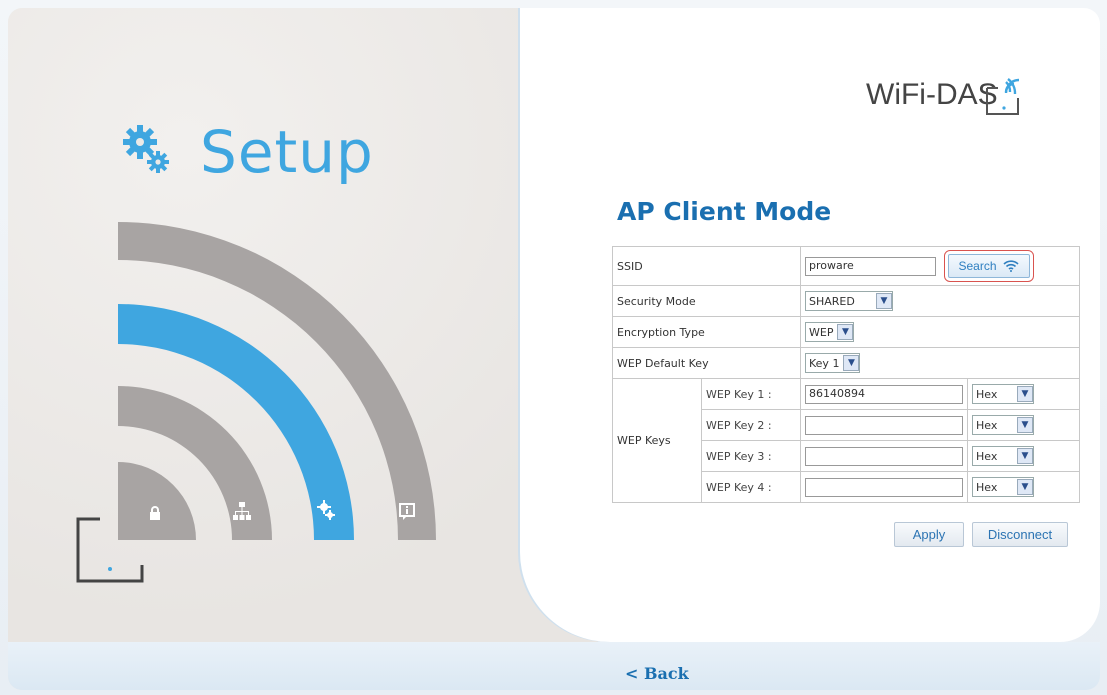 The image size is (1107, 695). Describe the element at coordinates (657, 673) in the screenshot. I see `back-link: < Back` at that location.